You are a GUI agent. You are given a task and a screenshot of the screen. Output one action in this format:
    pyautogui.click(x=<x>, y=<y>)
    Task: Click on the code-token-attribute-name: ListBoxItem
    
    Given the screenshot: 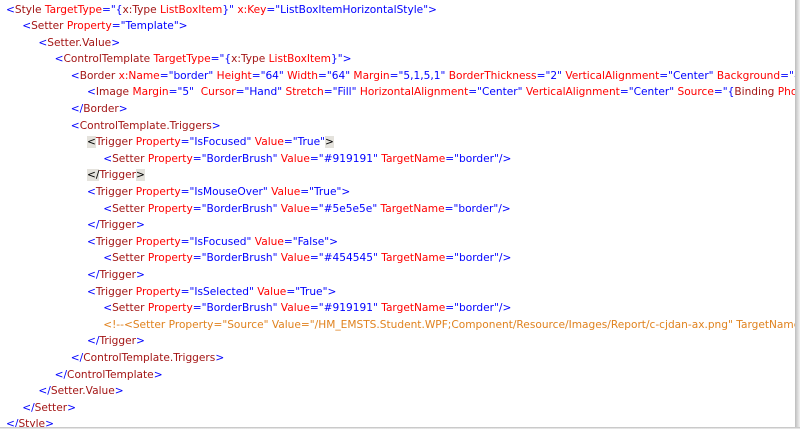 What is the action you would take?
    pyautogui.click(x=189, y=9)
    